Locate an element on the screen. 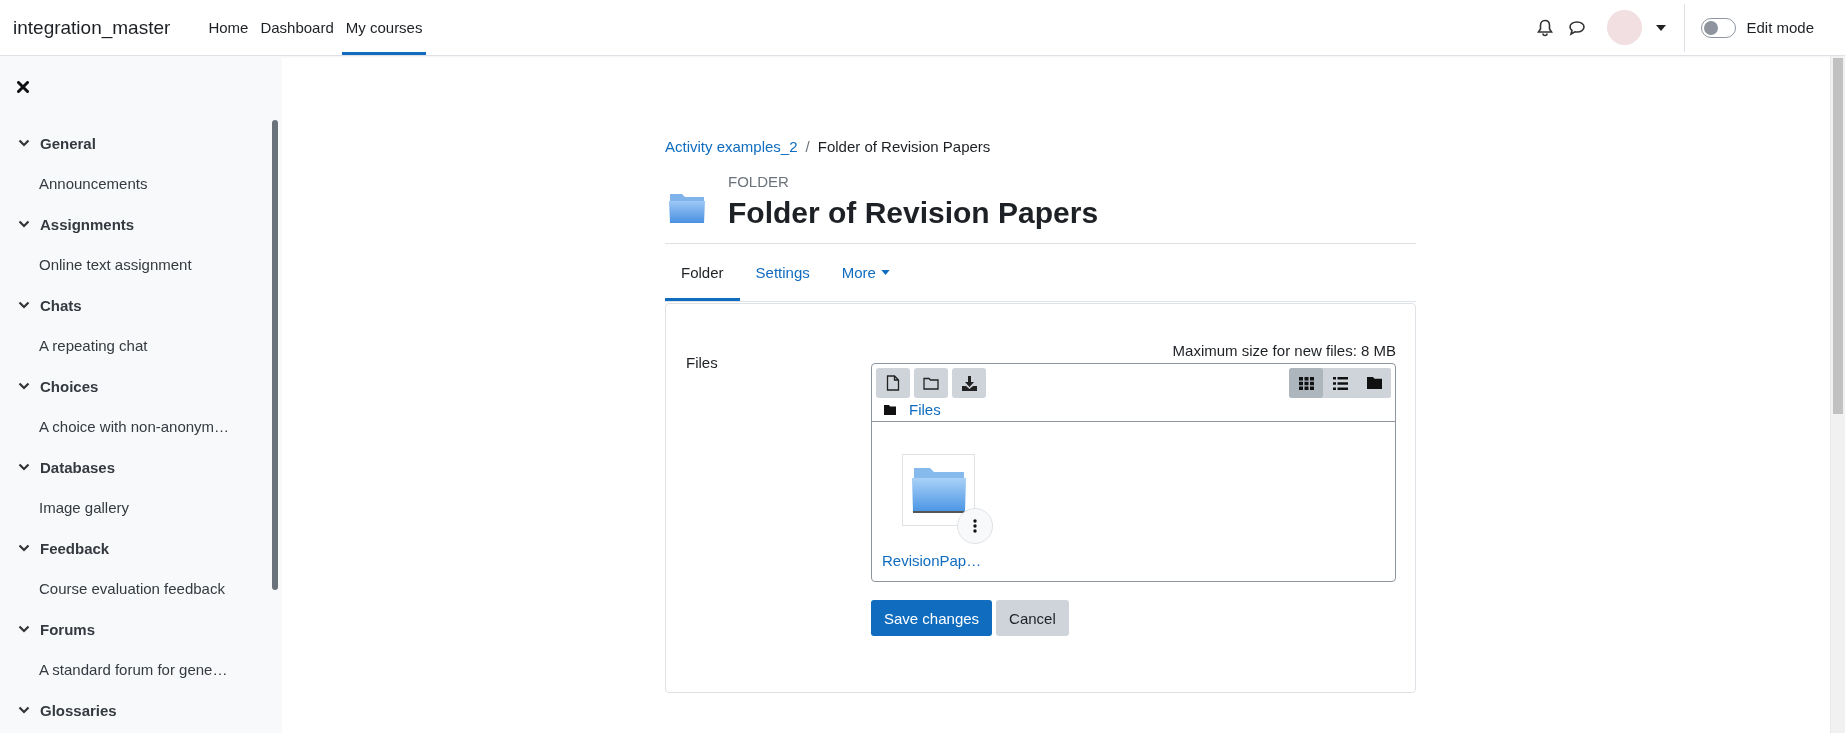 Image resolution: width=1845 pixels, height=733 pixels. more-options-button is located at coordinates (975, 526).